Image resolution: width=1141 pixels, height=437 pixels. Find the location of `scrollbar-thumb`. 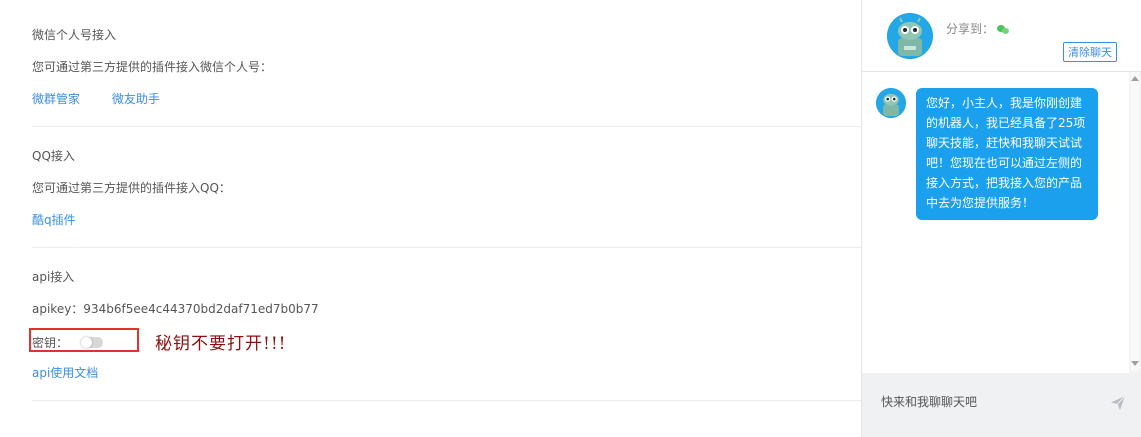

scrollbar-thumb is located at coordinates (1135, 221).